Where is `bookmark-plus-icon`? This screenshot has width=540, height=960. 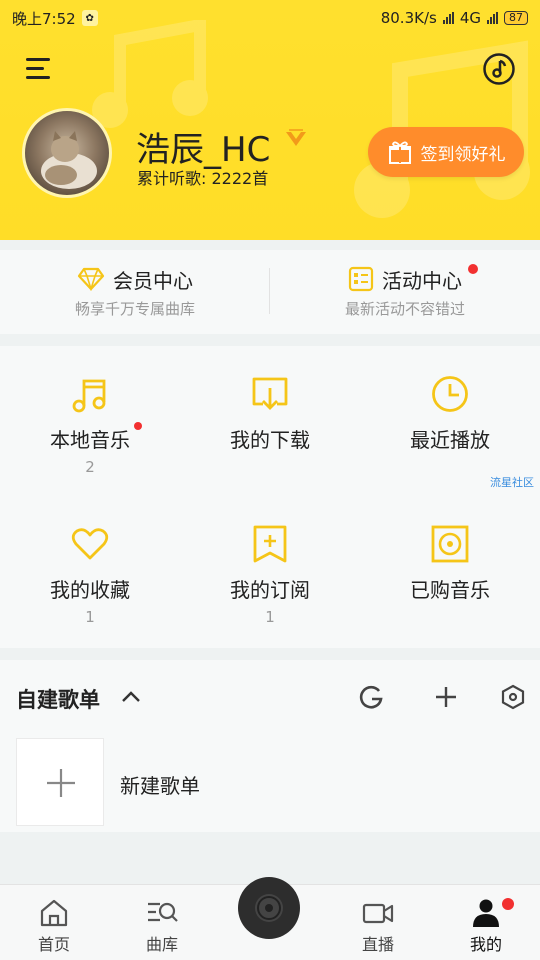
bookmark-plus-icon is located at coordinates (270, 544).